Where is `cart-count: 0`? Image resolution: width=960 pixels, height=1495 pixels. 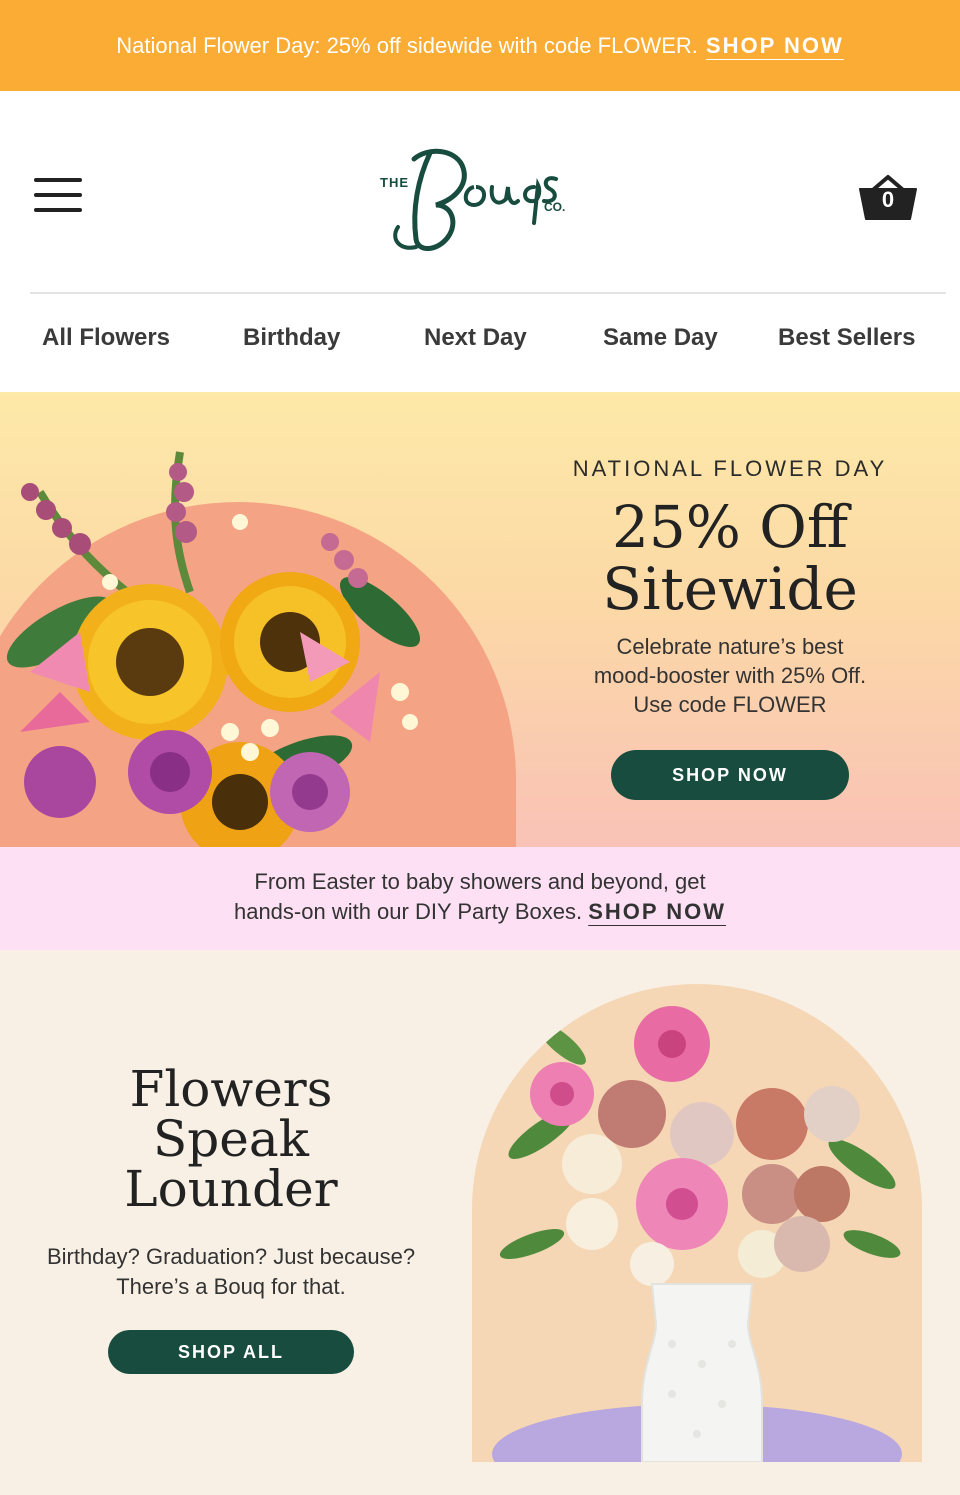
cart-count: 0 is located at coordinates (888, 199).